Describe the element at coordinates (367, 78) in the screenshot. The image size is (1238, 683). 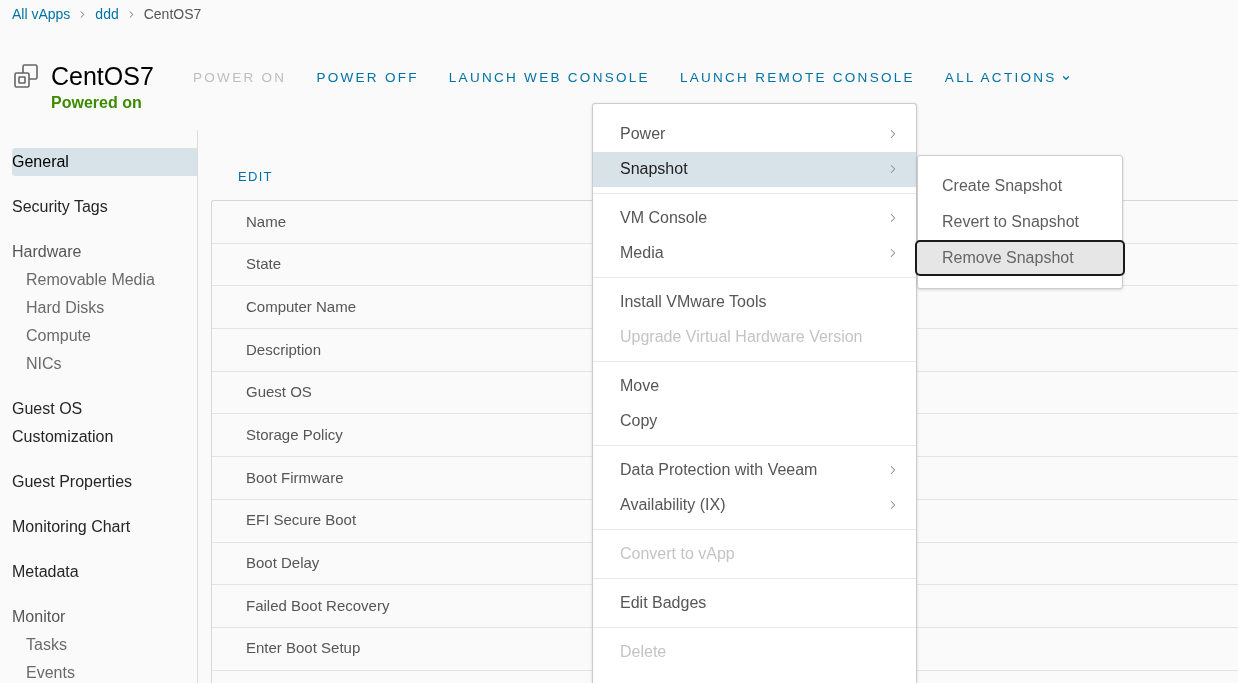
I see `action-link: POWER OFF` at that location.